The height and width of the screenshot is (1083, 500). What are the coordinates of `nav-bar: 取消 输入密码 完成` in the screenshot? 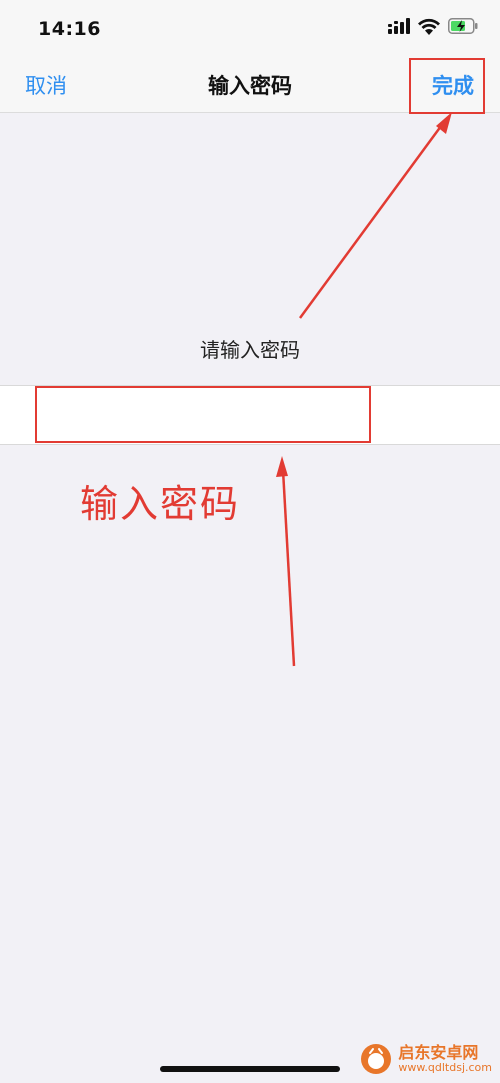 It's located at (250, 84).